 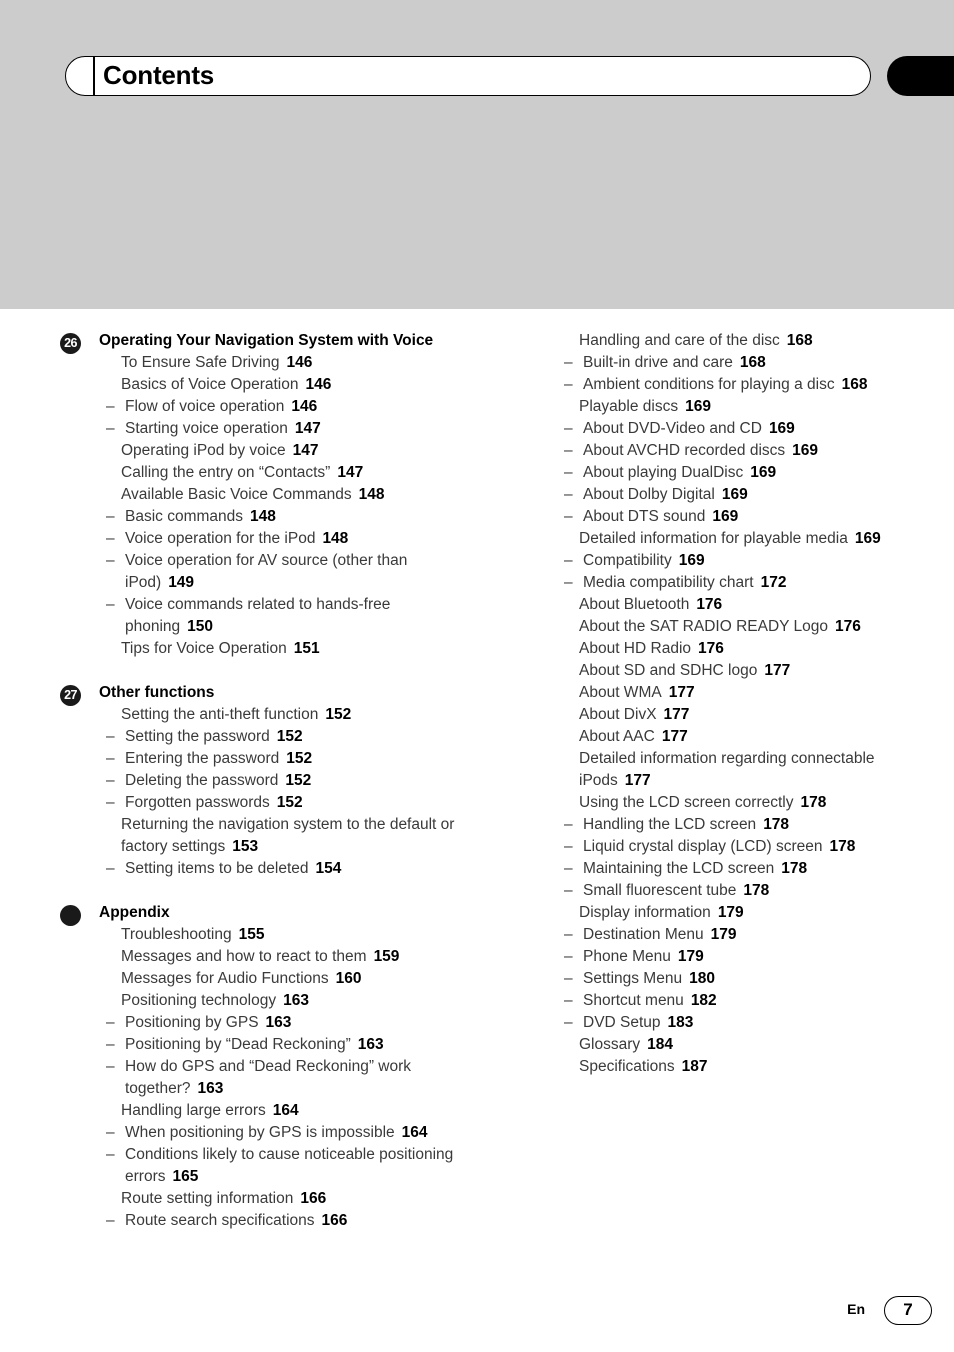 I want to click on toc-entry: Route setting information 166, so click(x=260, y=1199).